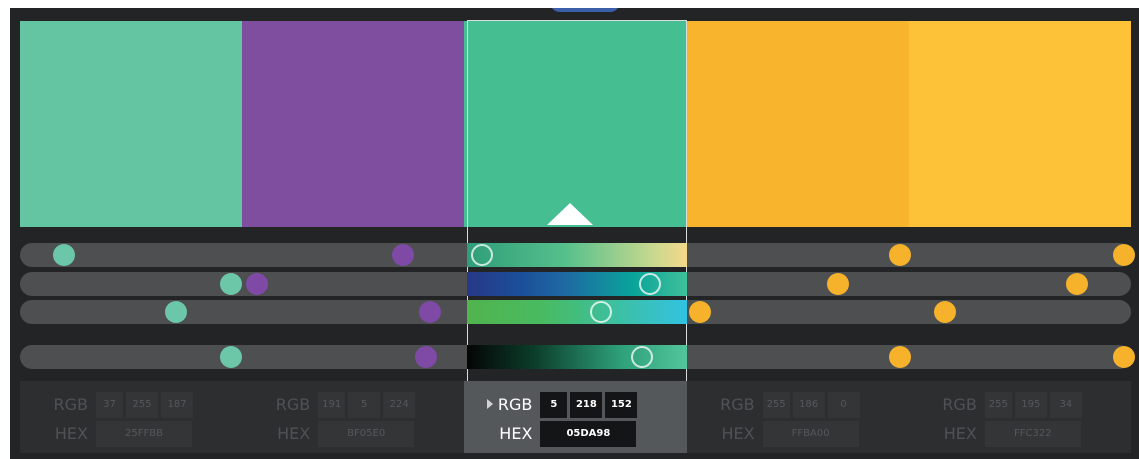 The image size is (1139, 459). I want to click on blue-value-field: 224, so click(399, 405).